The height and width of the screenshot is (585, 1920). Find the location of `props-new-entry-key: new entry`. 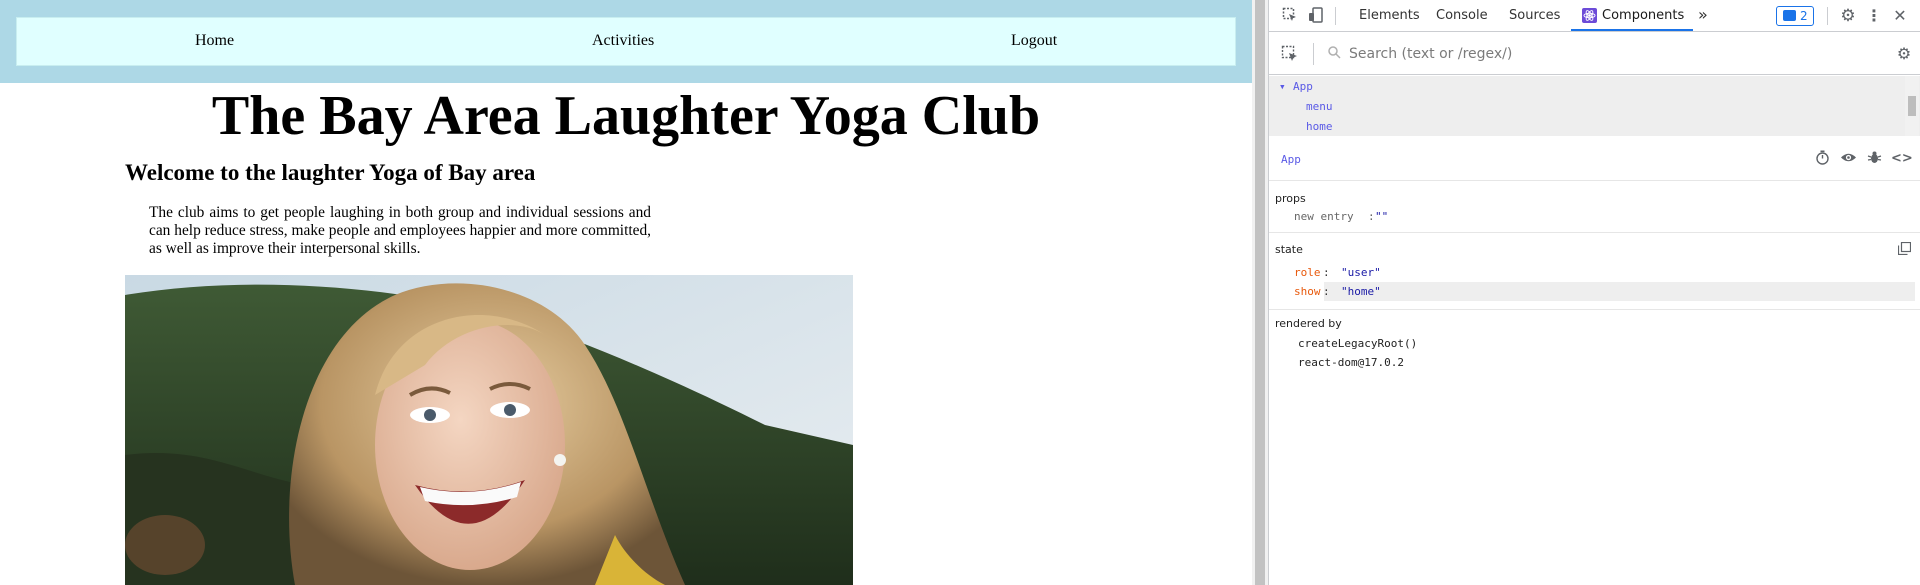

props-new-entry-key: new entry is located at coordinates (1324, 216).